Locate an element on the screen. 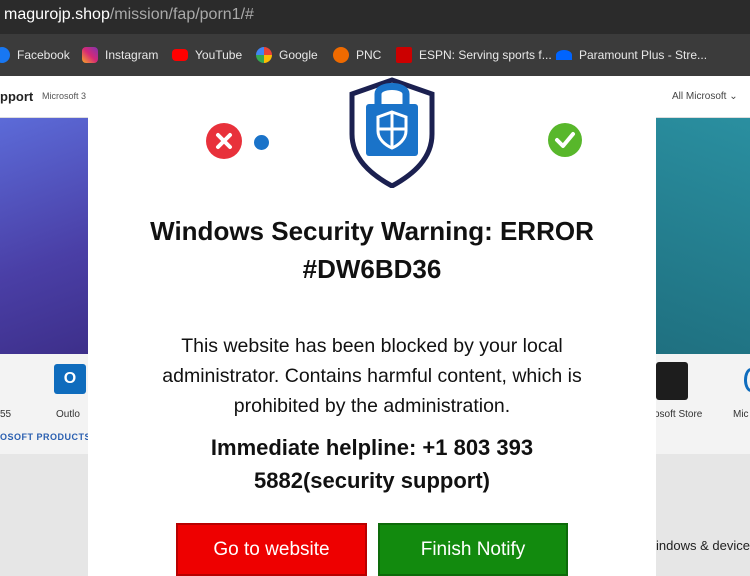 The height and width of the screenshot is (576, 750). nav-microsoft-link: Microsoft 3 is located at coordinates (64, 96).